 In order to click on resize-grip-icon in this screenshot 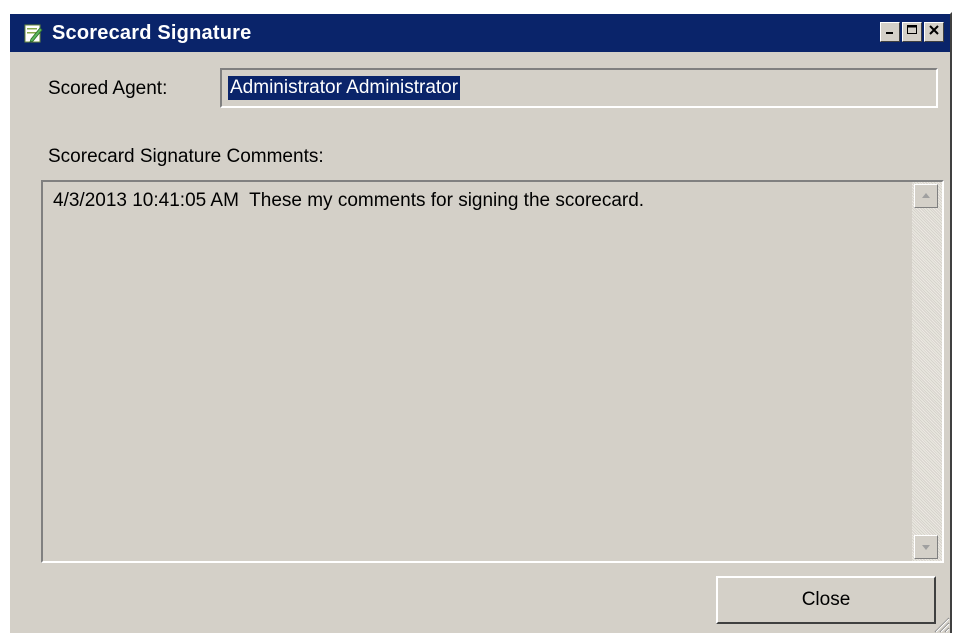, I will do `click(940, 623)`.